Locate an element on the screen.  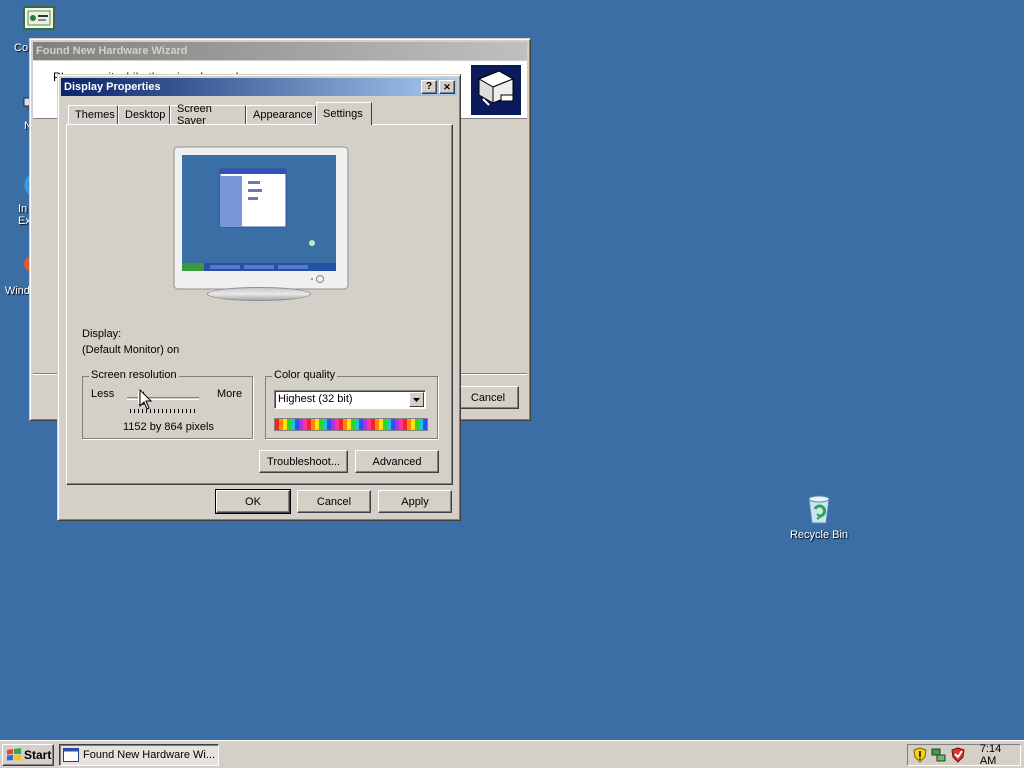
display-value: (Default Monitor) on is located at coordinates (131, 350).